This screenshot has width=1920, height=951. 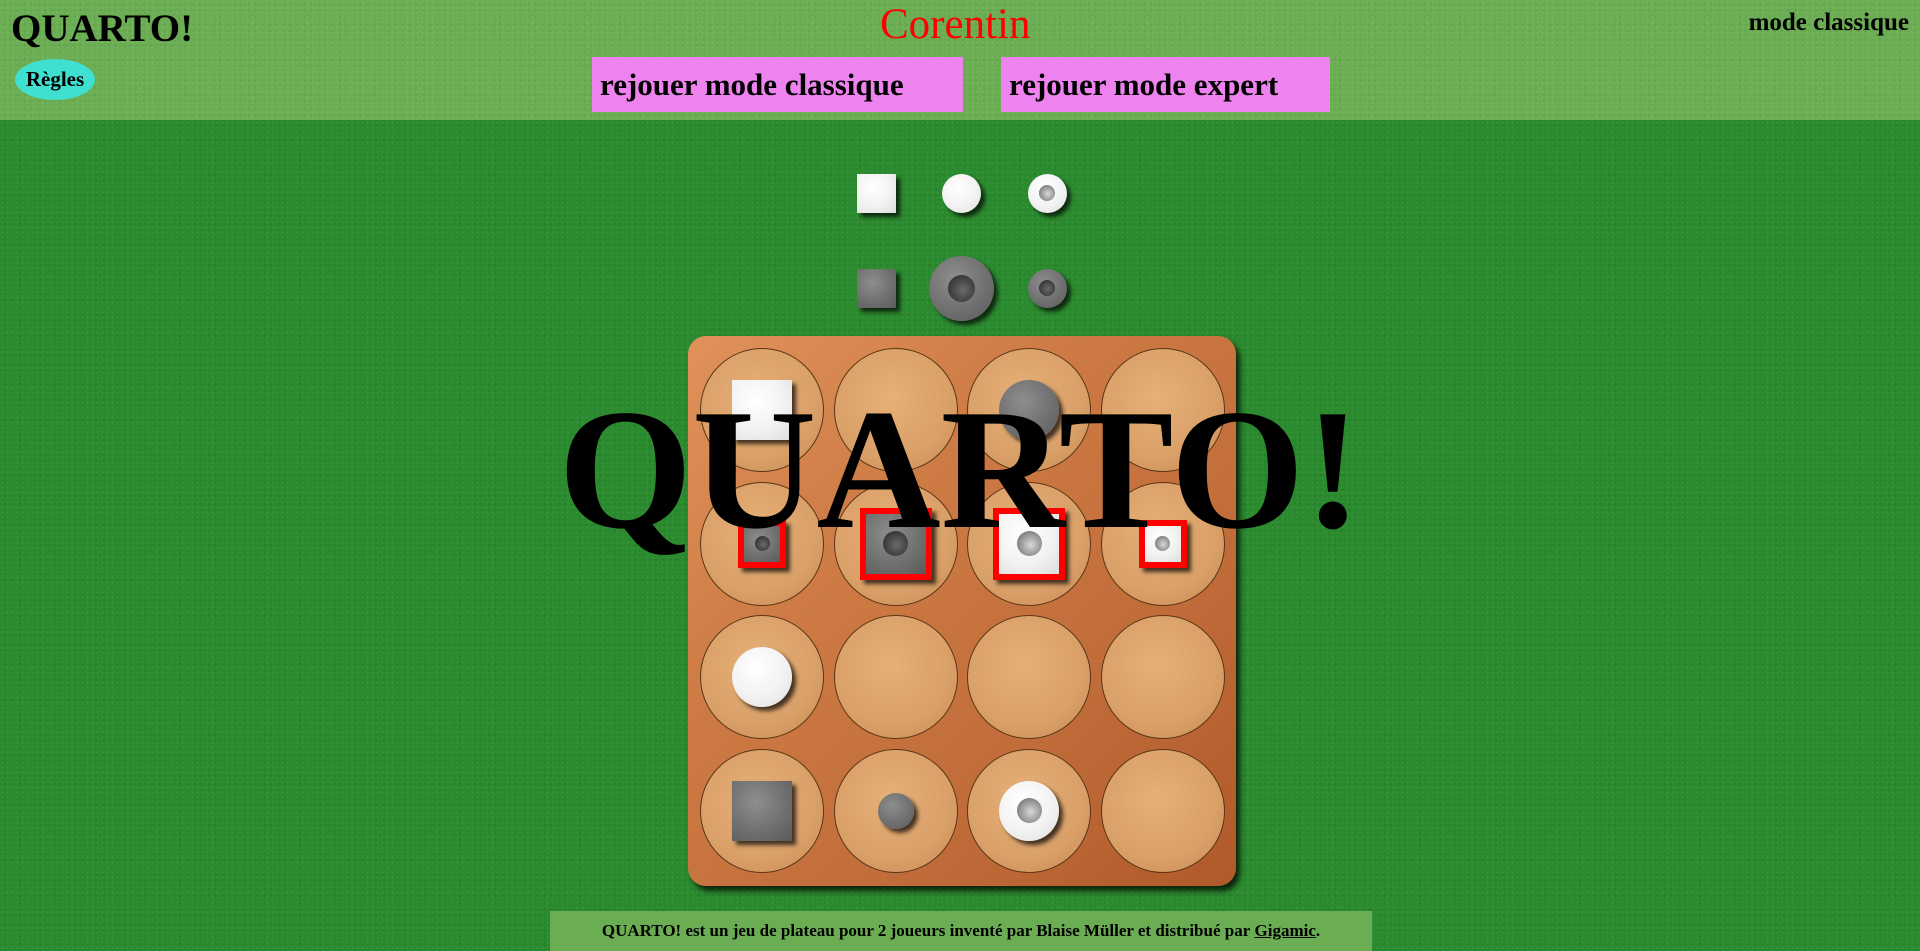 What do you see at coordinates (1828, 22) in the screenshot?
I see `game-mode-label: mode classique` at bounding box center [1828, 22].